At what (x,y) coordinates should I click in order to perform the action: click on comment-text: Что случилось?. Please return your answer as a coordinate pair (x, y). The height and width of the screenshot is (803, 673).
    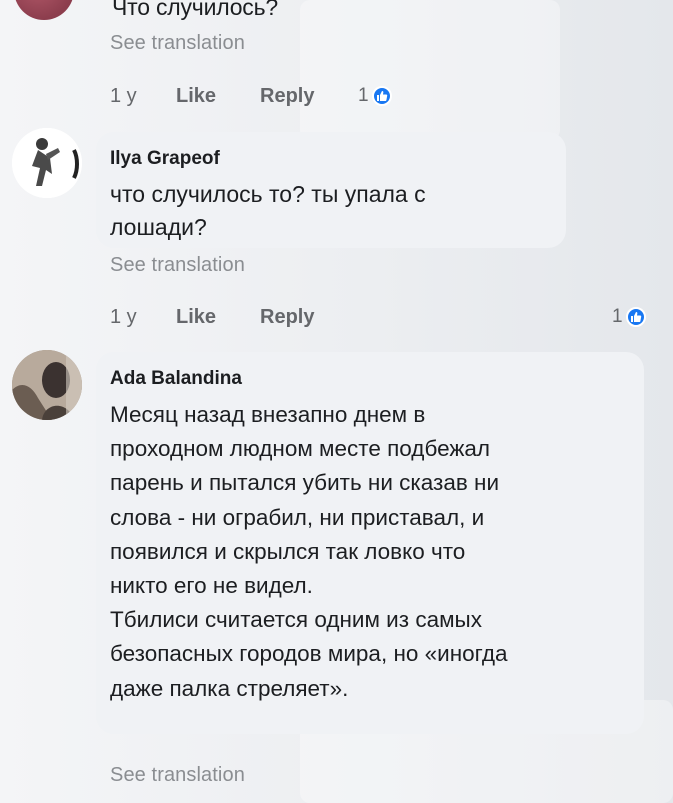
    Looking at the image, I should click on (195, 10).